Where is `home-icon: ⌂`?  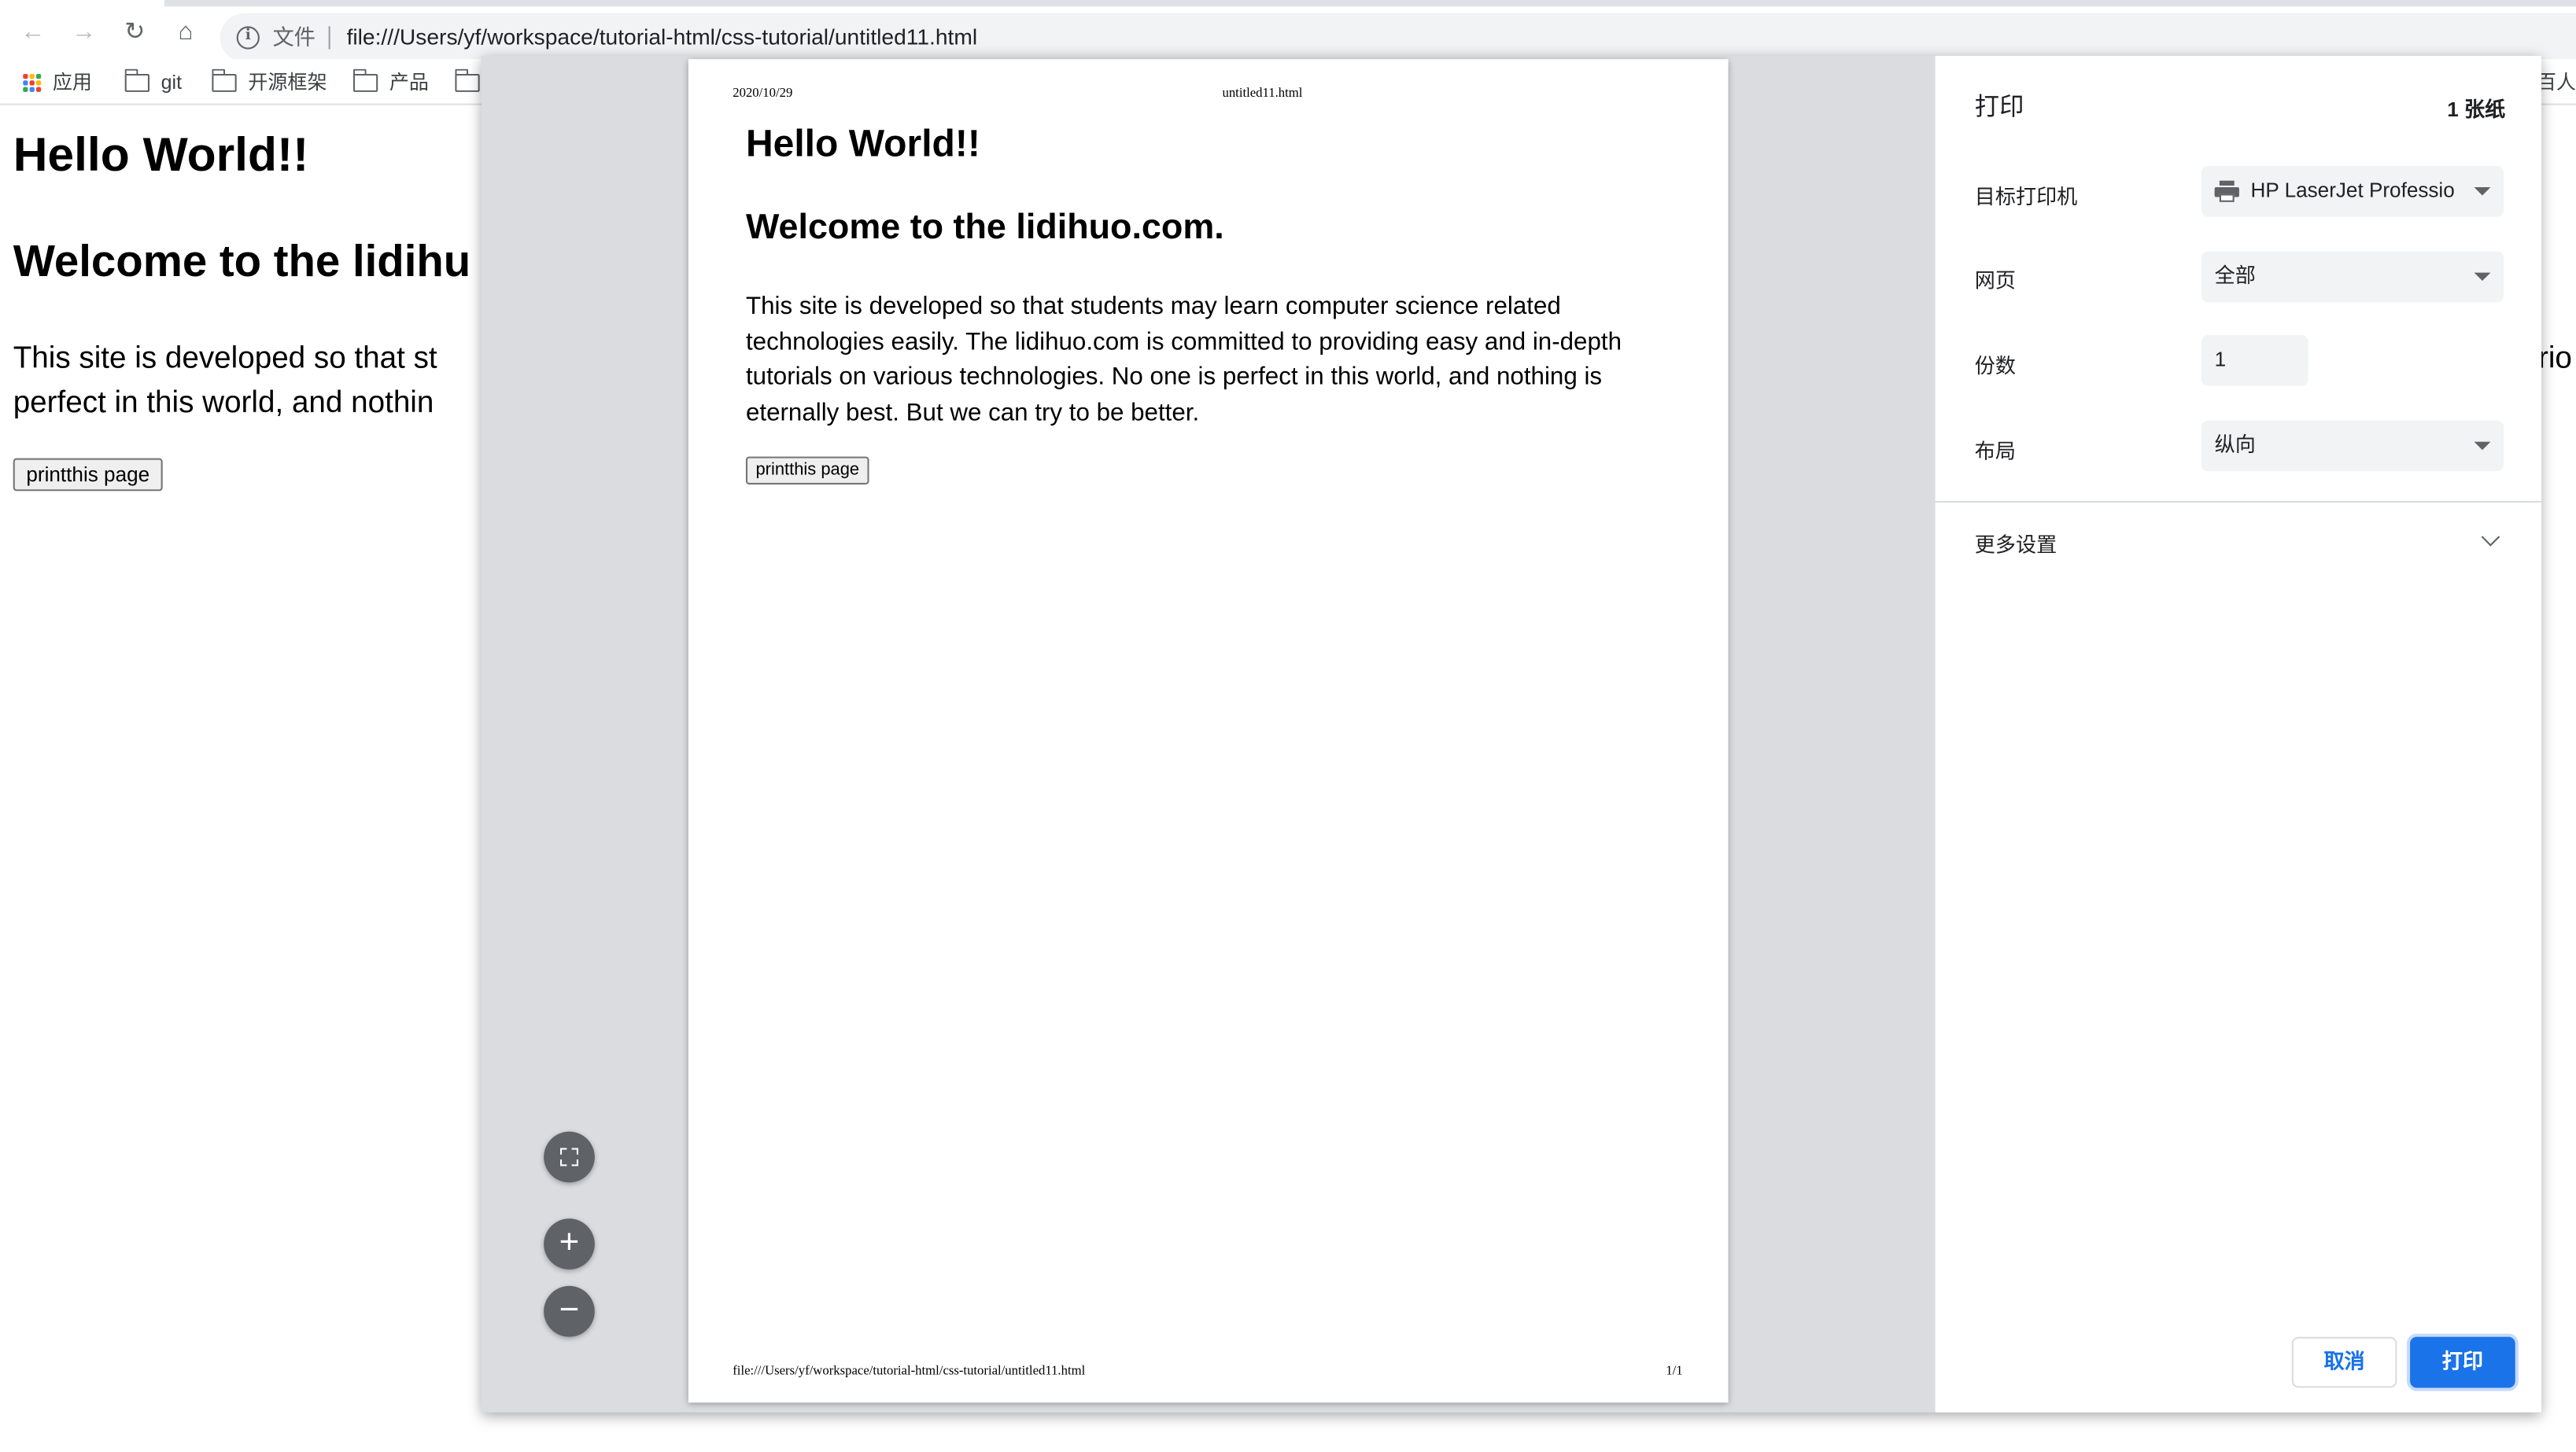
home-icon: ⌂ is located at coordinates (186, 33).